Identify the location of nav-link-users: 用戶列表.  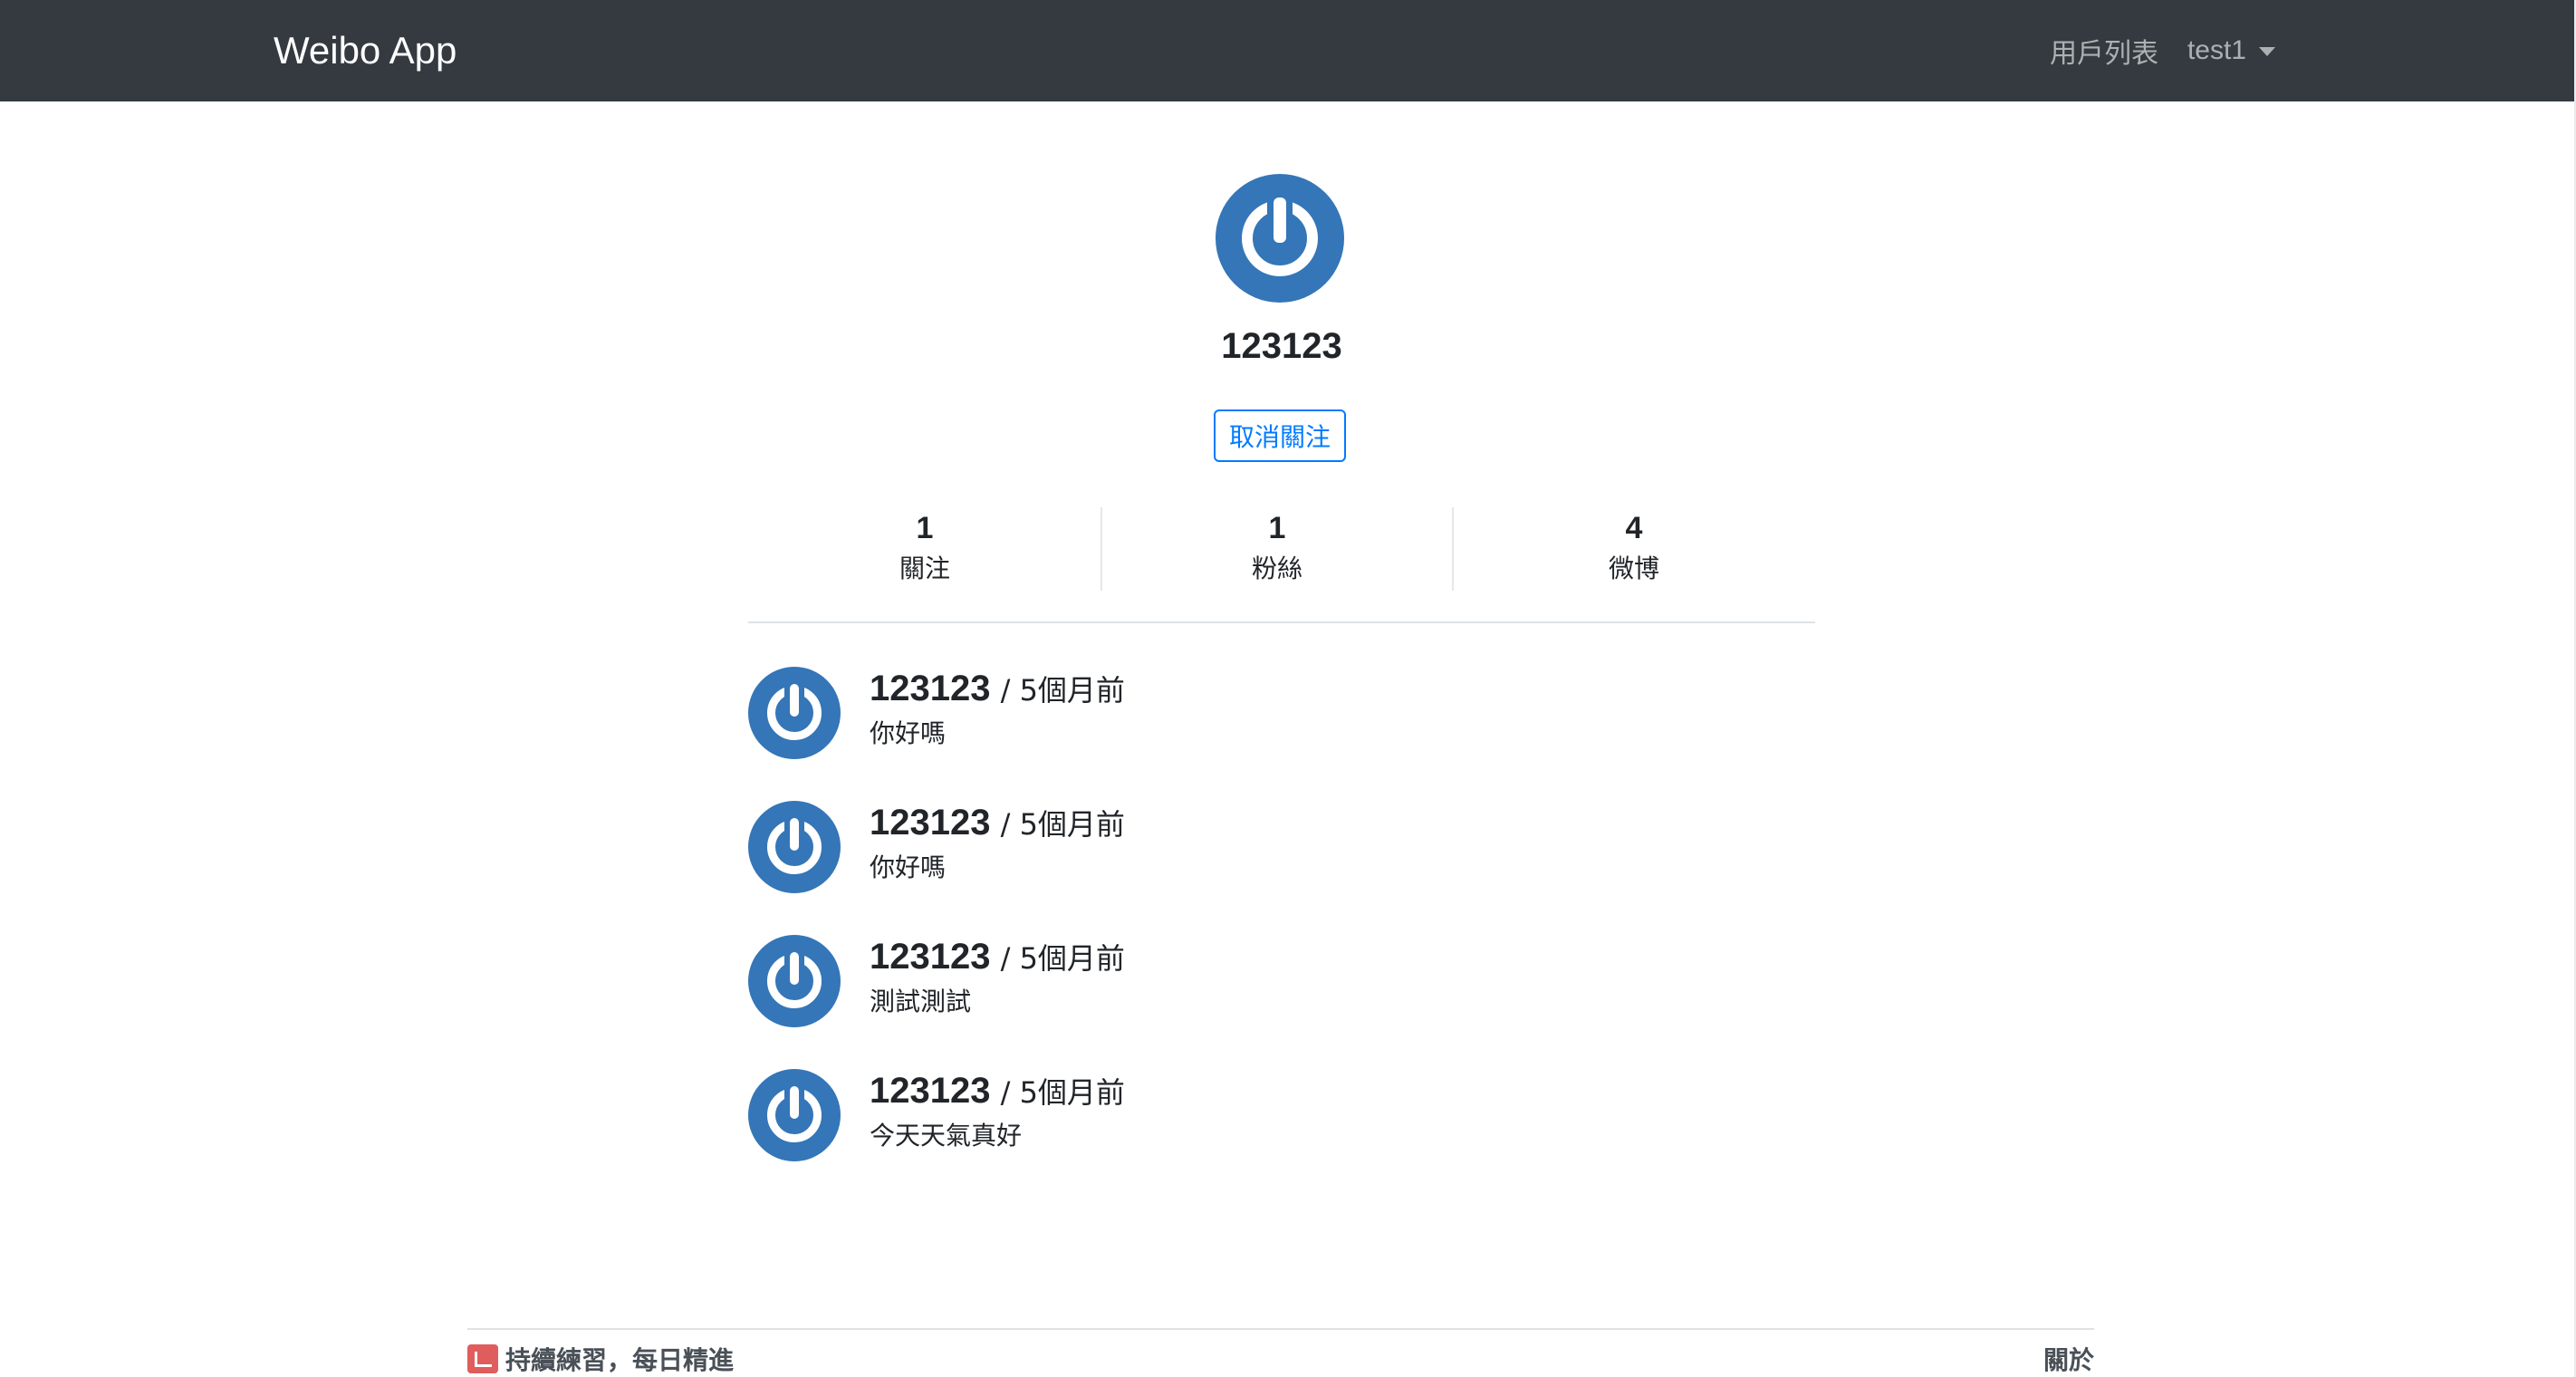
(2104, 51).